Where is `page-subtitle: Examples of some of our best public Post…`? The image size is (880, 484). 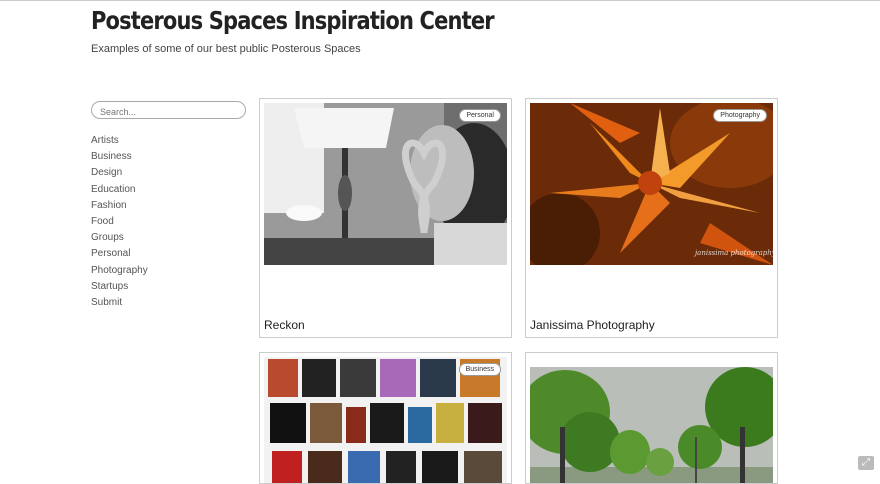 page-subtitle: Examples of some of our best public Post… is located at coordinates (226, 49).